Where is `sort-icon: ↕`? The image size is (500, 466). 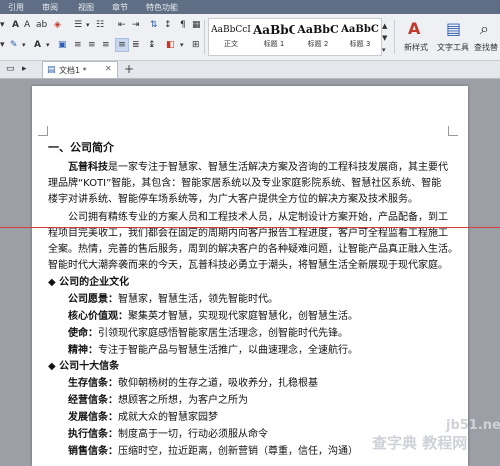
sort-icon: ↕ is located at coordinates (168, 25).